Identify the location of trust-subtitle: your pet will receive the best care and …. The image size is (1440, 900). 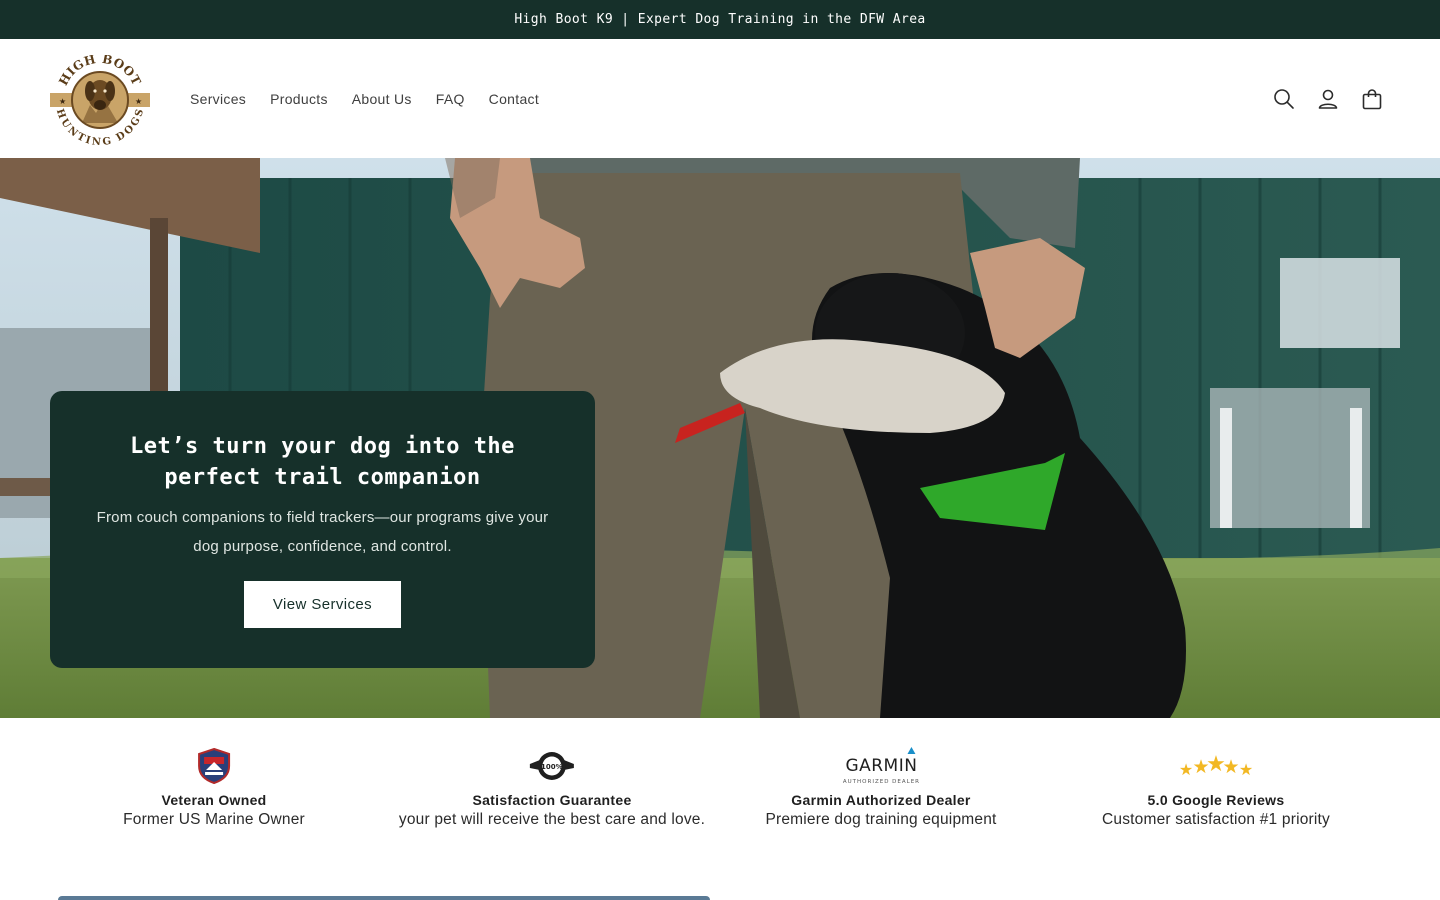
(552, 819).